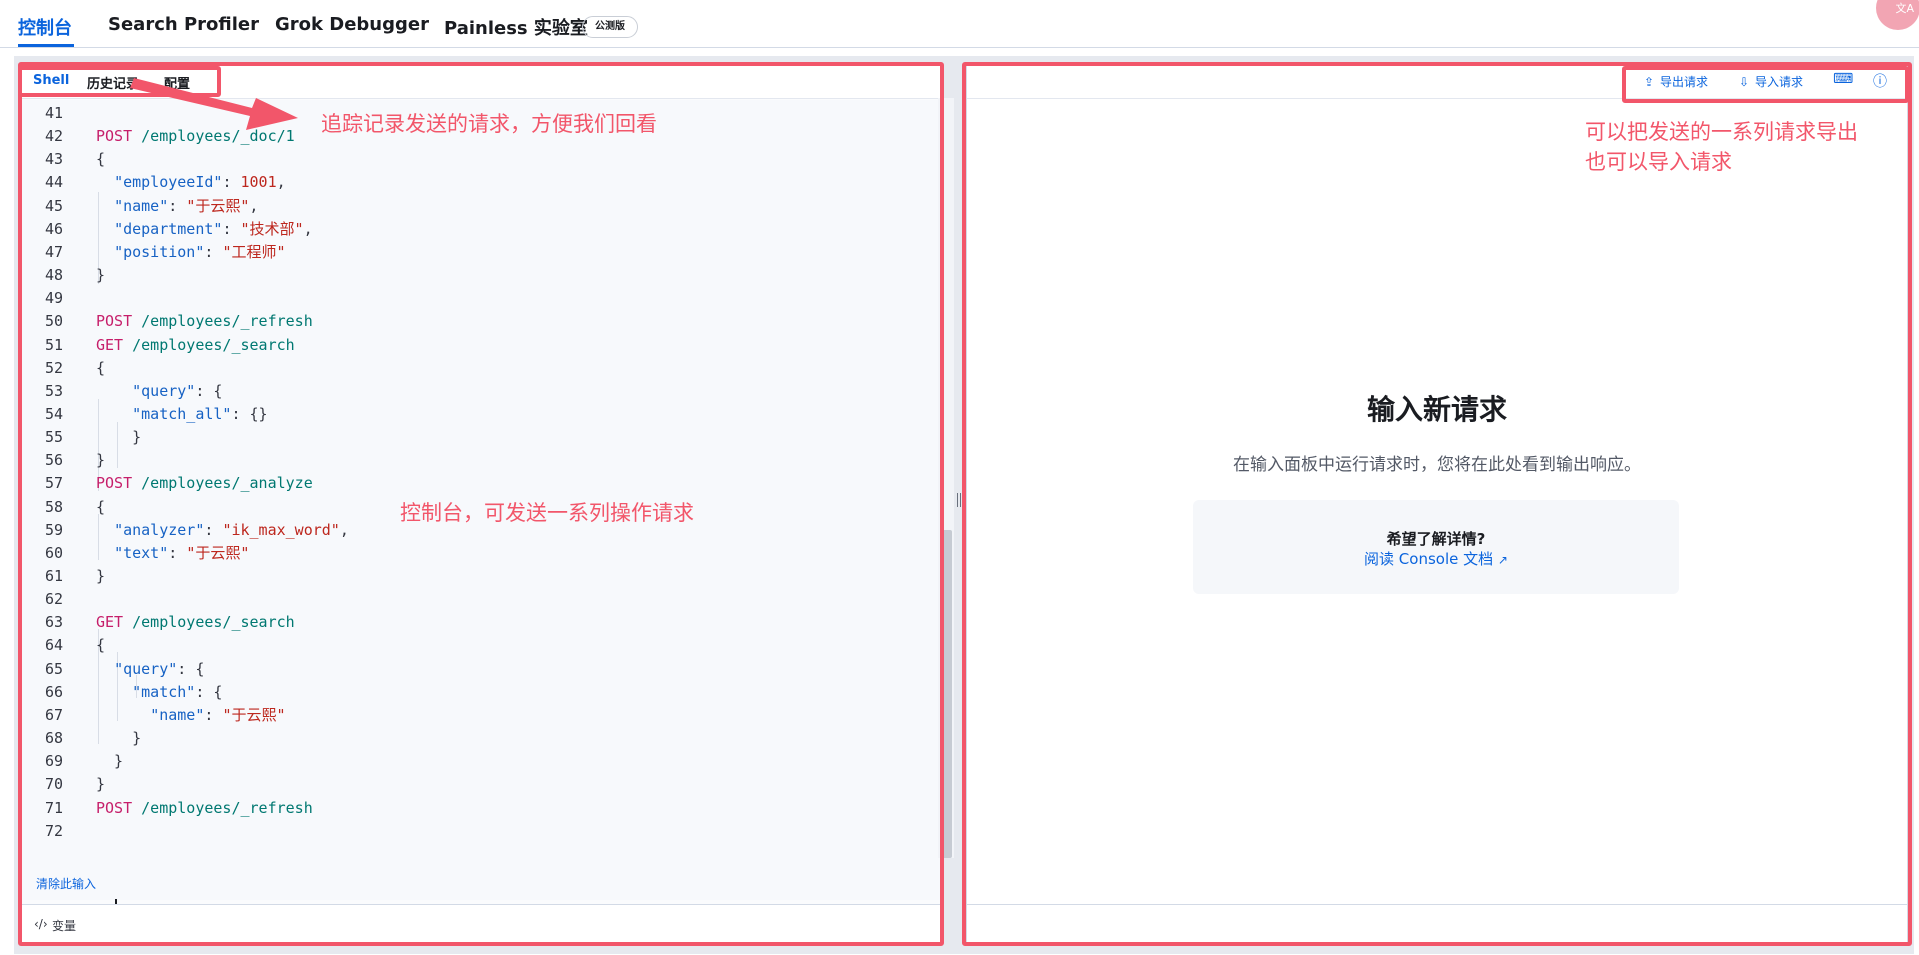  Describe the element at coordinates (183, 24) in the screenshot. I see `tab-search-profiler: Search Profiler` at that location.